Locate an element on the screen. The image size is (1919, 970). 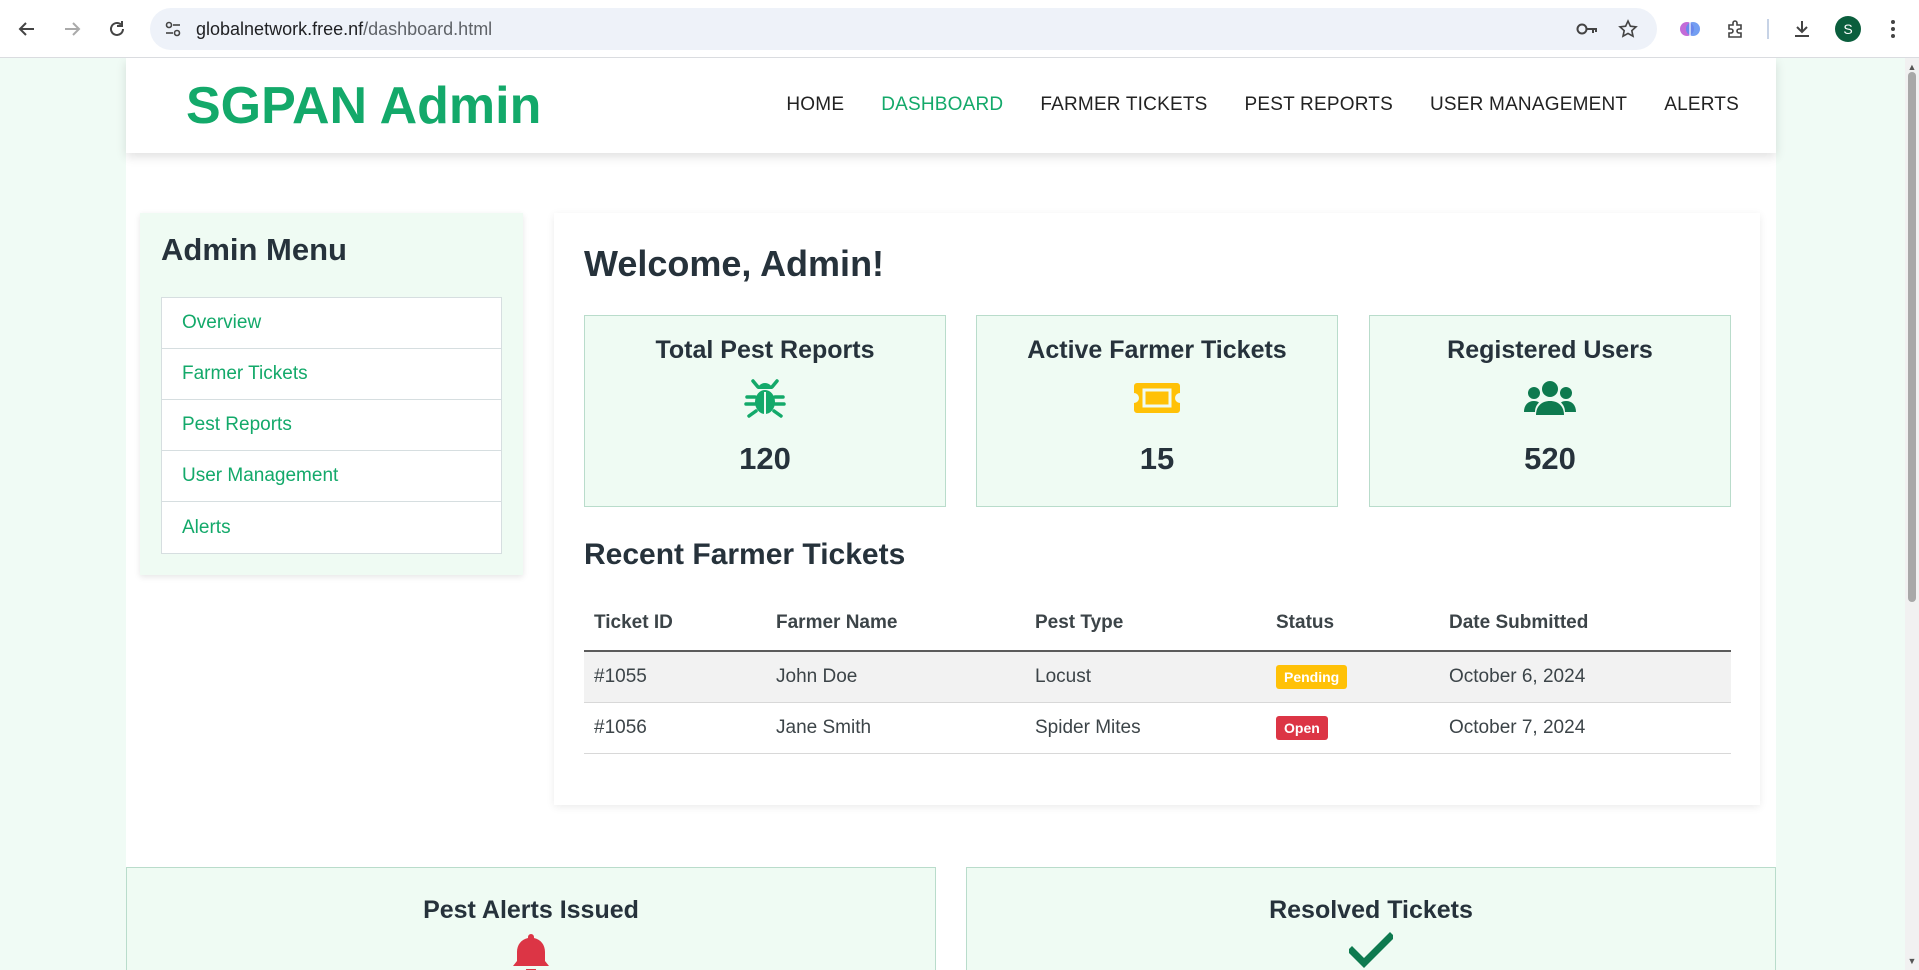
sidebar-item-label: Farmer Tickets is located at coordinates (245, 374).